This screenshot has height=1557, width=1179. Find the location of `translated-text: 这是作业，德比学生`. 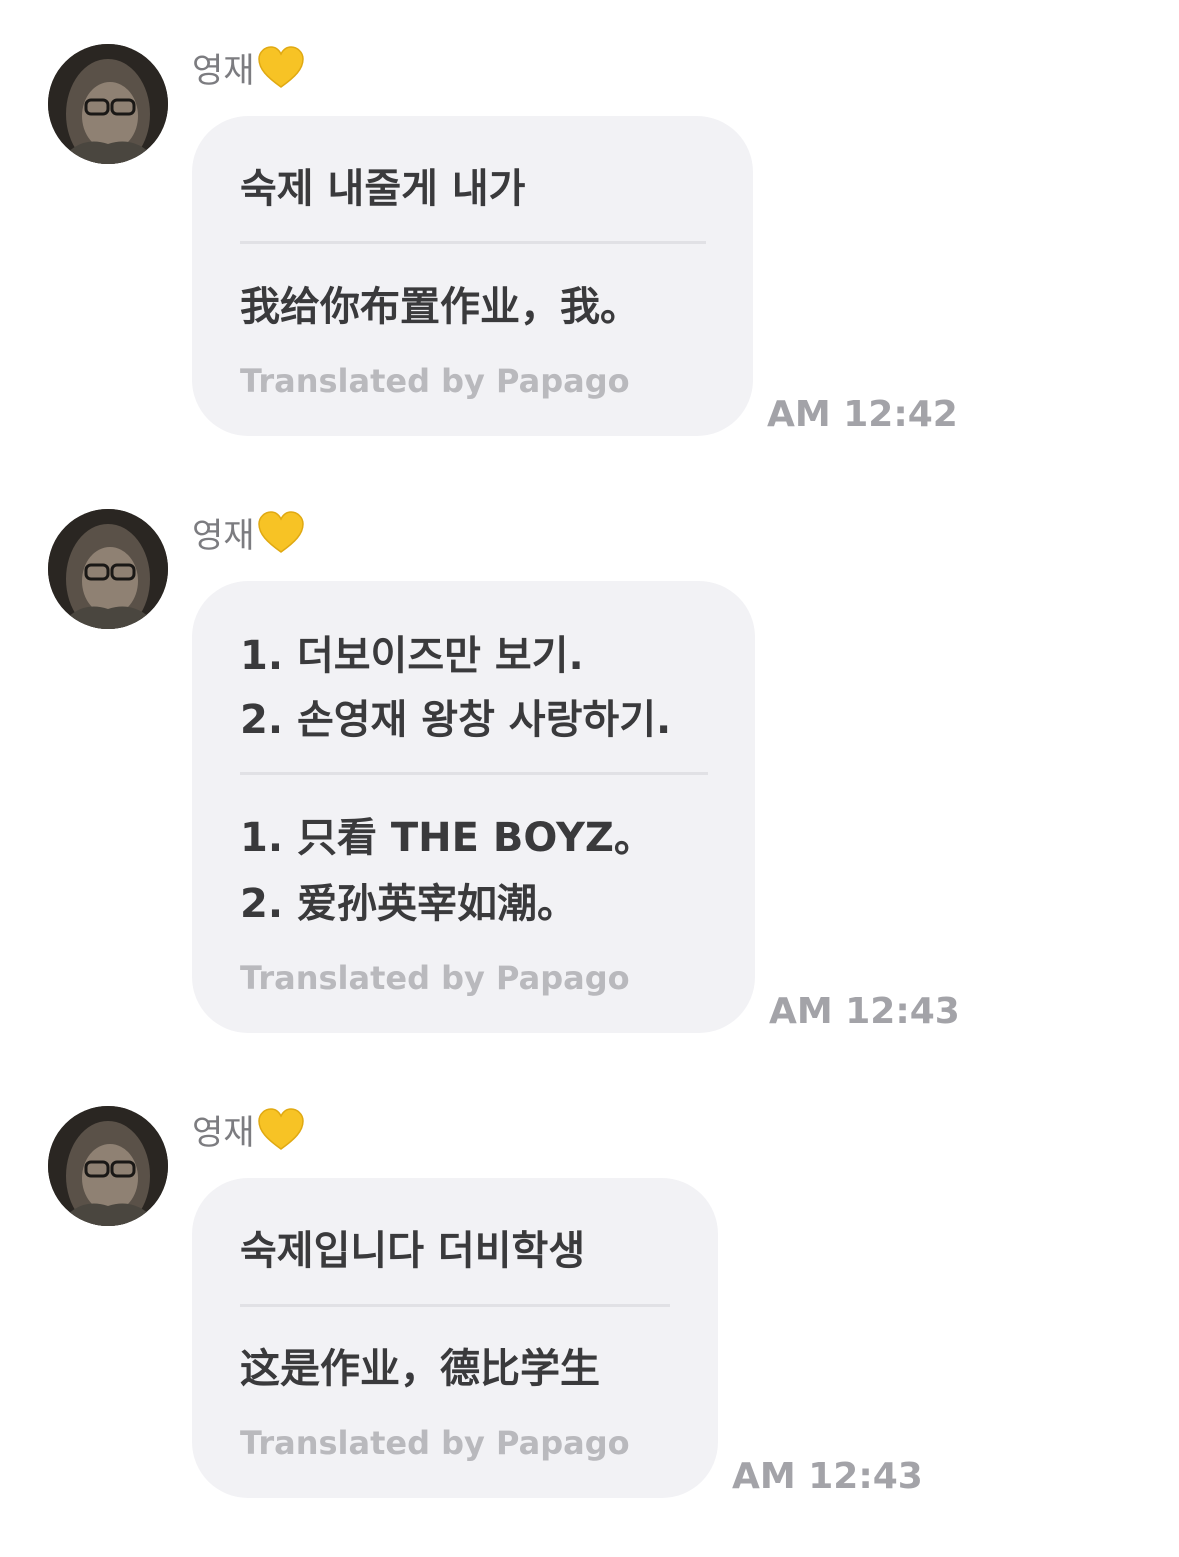

translated-text: 这是作业，德比学生 is located at coordinates (420, 1369).